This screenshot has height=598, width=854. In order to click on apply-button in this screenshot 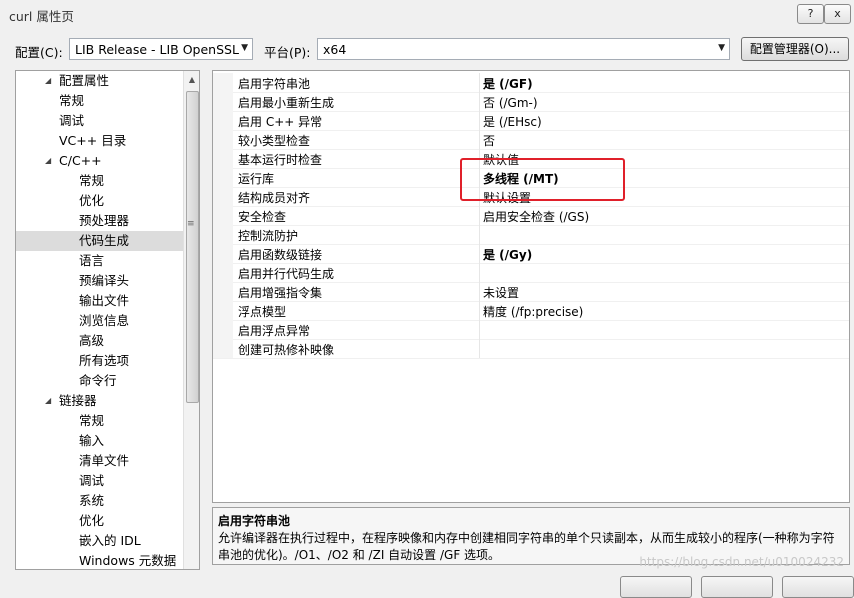, I will do `click(818, 587)`.